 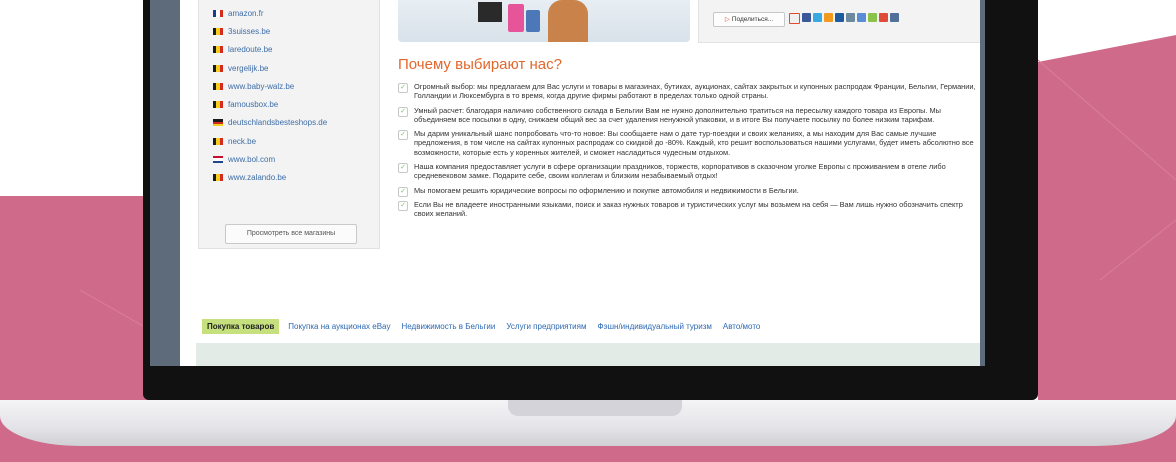 I want to click on why-us-title: Почему выбирают нас?, so click(x=480, y=64).